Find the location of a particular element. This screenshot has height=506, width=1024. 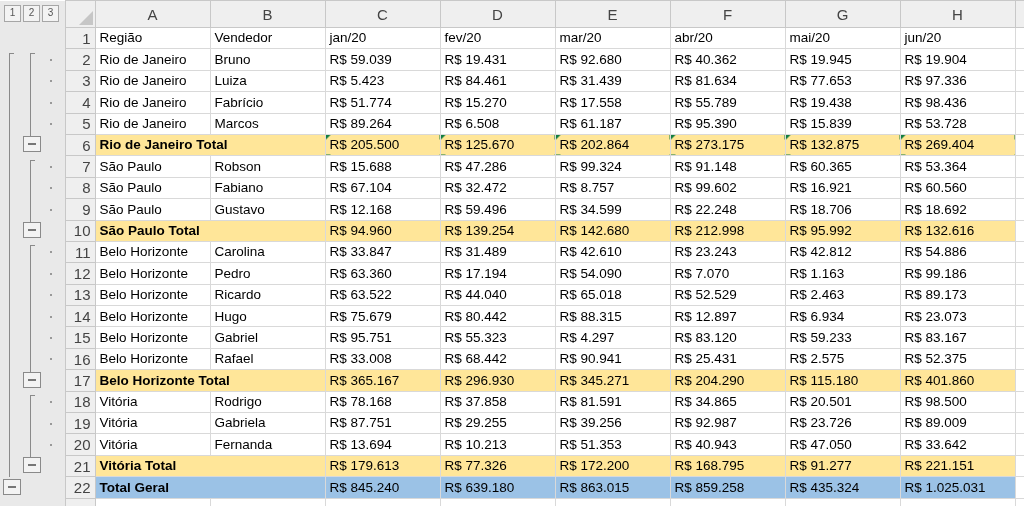

table-cell: R$ 29.255 is located at coordinates (497, 423).